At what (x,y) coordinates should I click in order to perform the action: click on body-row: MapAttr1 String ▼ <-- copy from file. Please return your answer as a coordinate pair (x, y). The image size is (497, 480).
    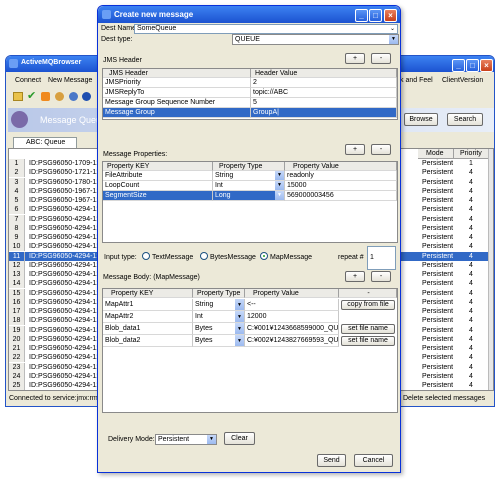
    Looking at the image, I should click on (250, 305).